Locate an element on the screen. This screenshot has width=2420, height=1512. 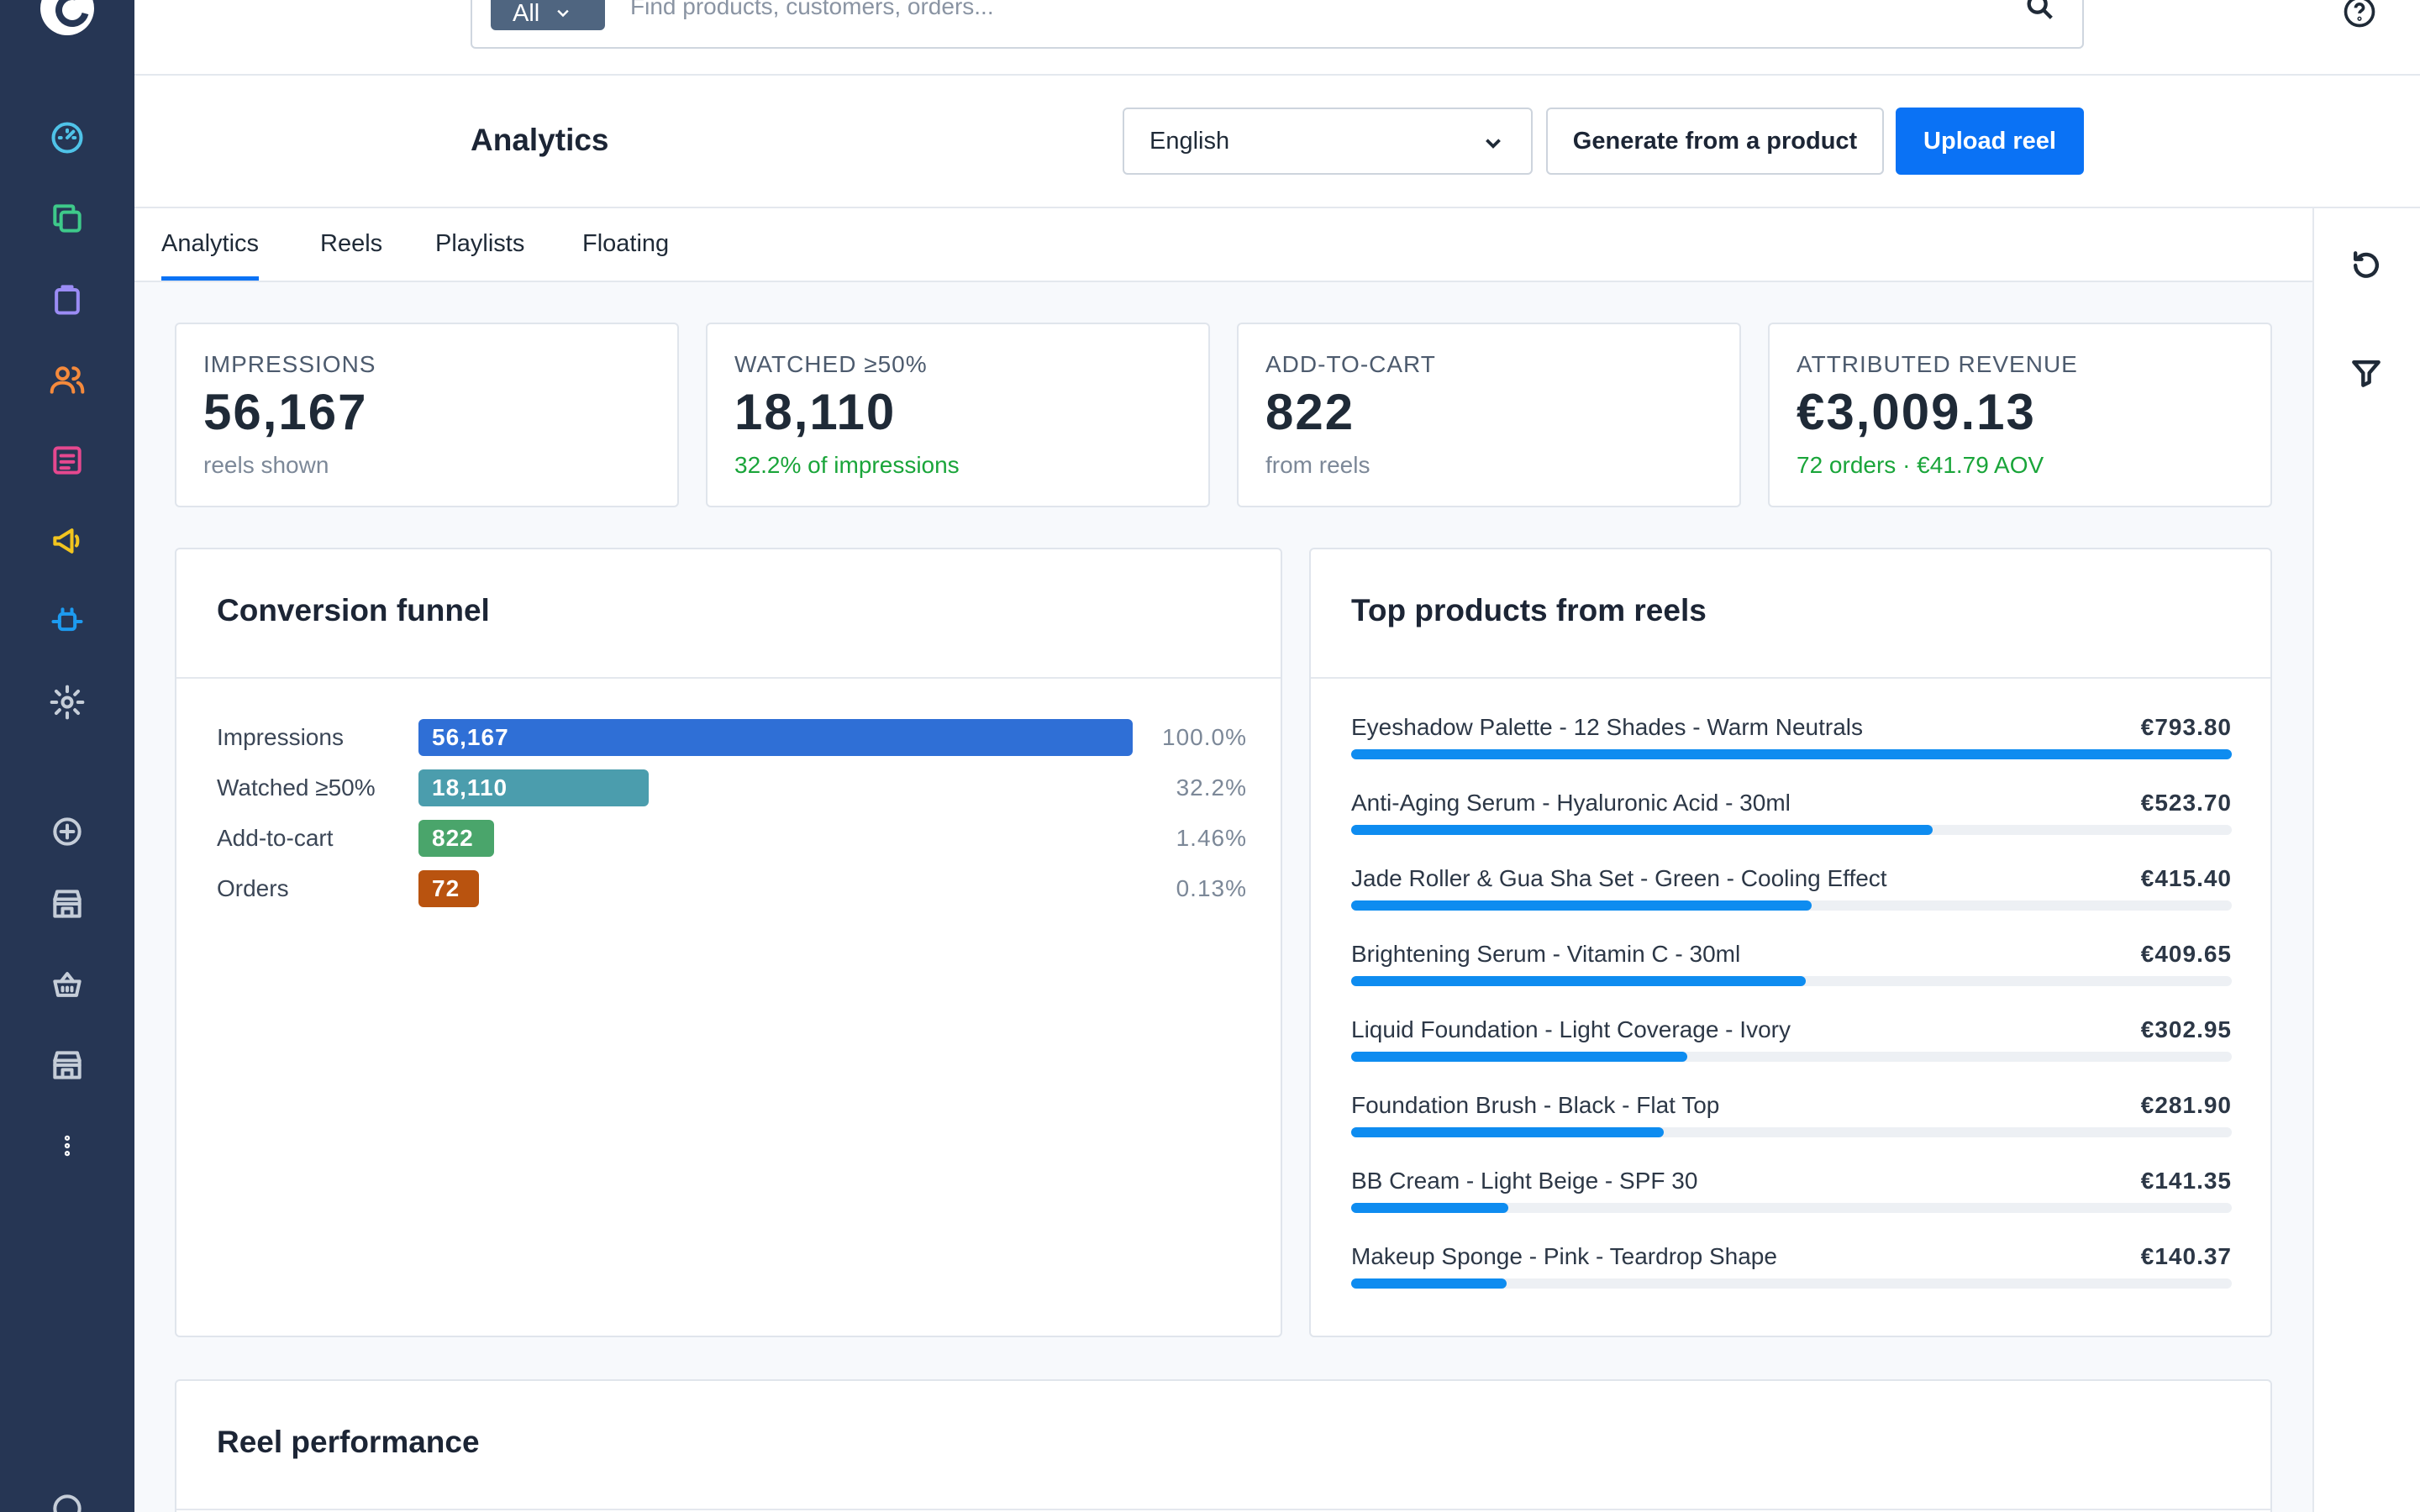
store-icon is located at coordinates (67, 904).